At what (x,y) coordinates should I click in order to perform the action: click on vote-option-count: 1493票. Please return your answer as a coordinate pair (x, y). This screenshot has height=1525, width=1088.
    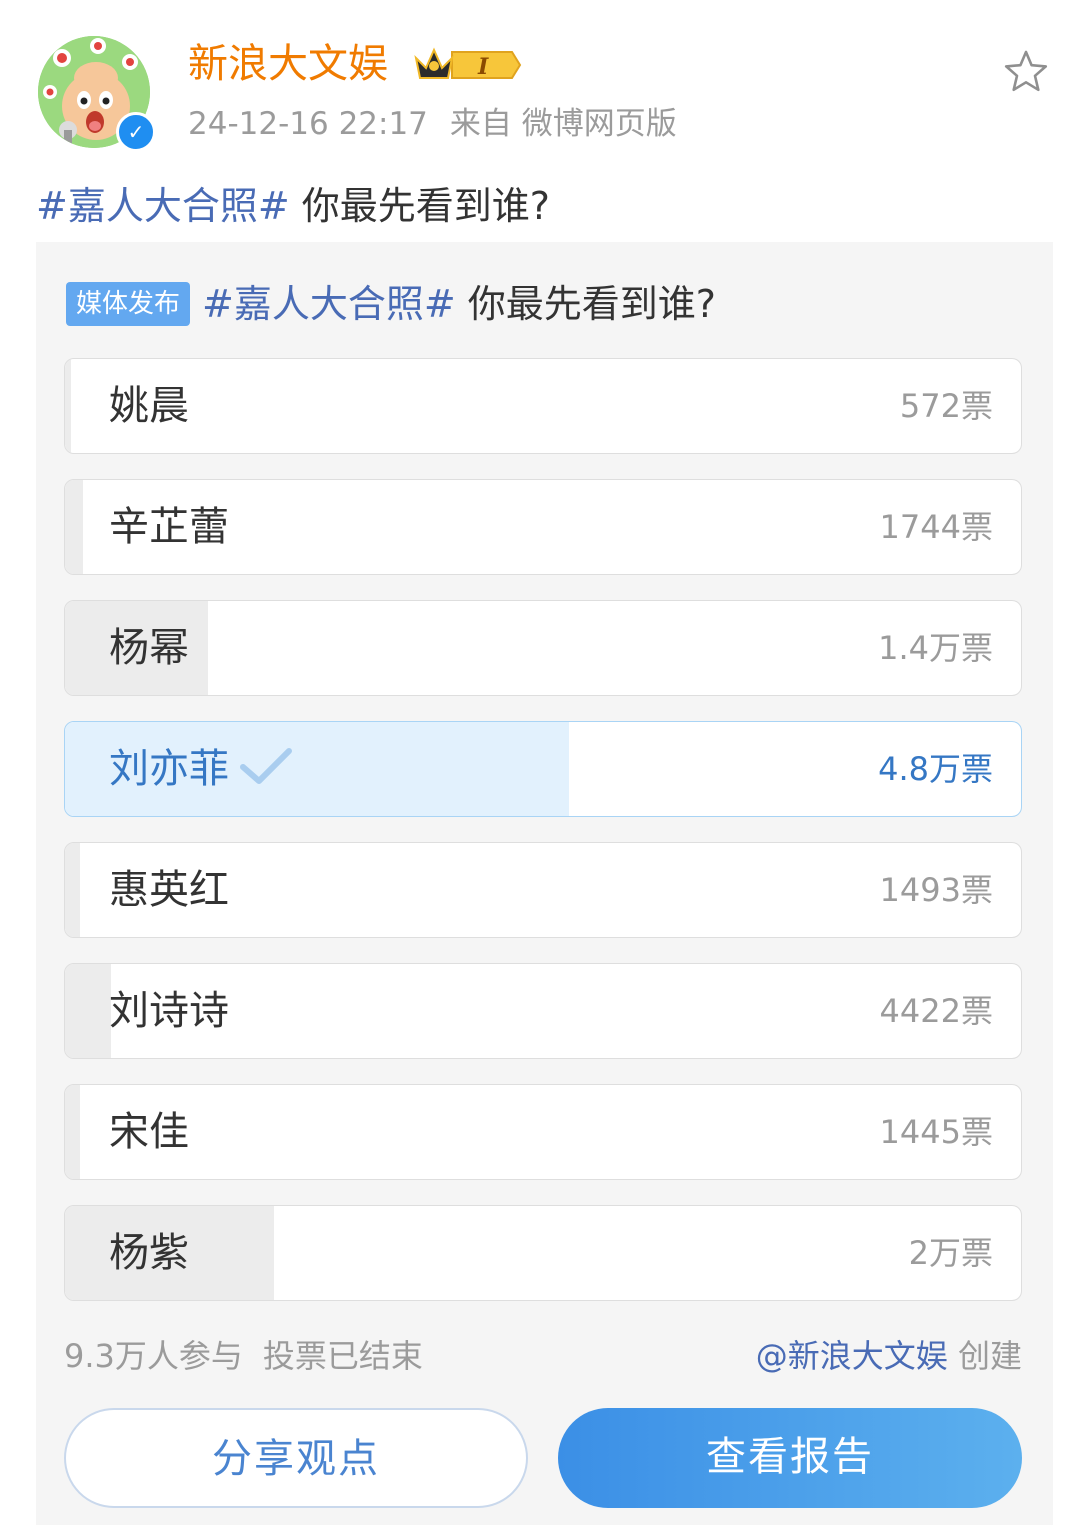
    Looking at the image, I should click on (936, 890).